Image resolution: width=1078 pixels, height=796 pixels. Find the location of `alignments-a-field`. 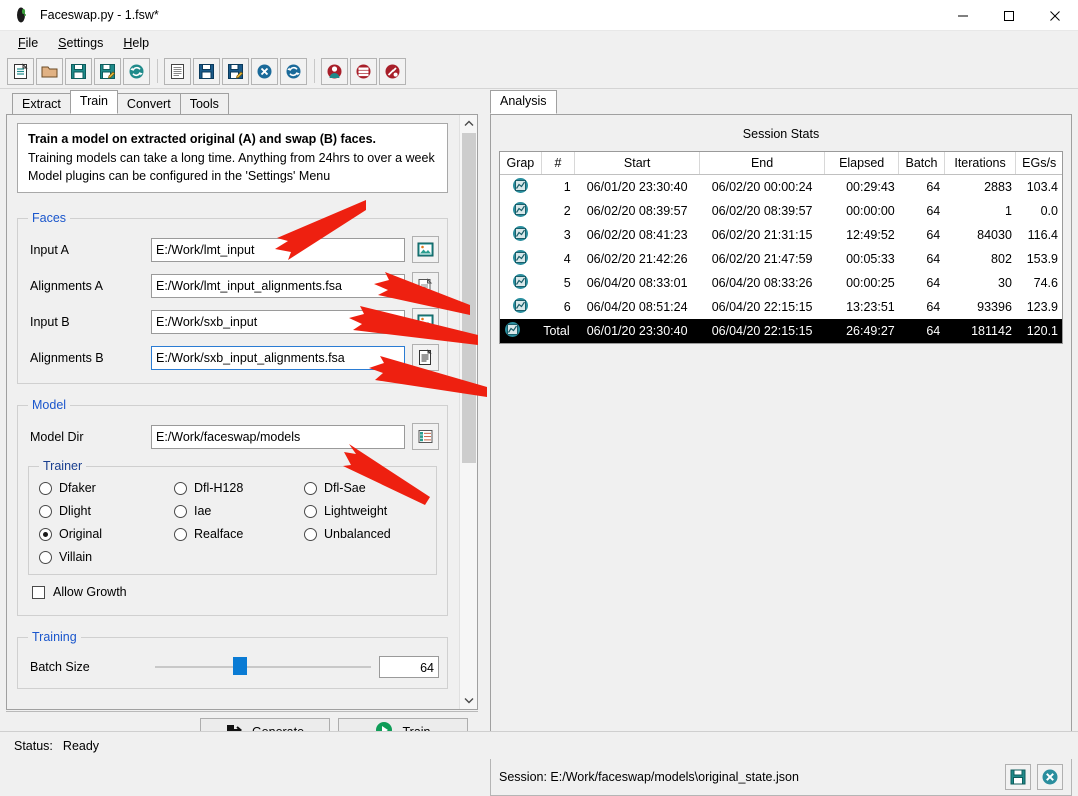

alignments-a-field is located at coordinates (278, 285).